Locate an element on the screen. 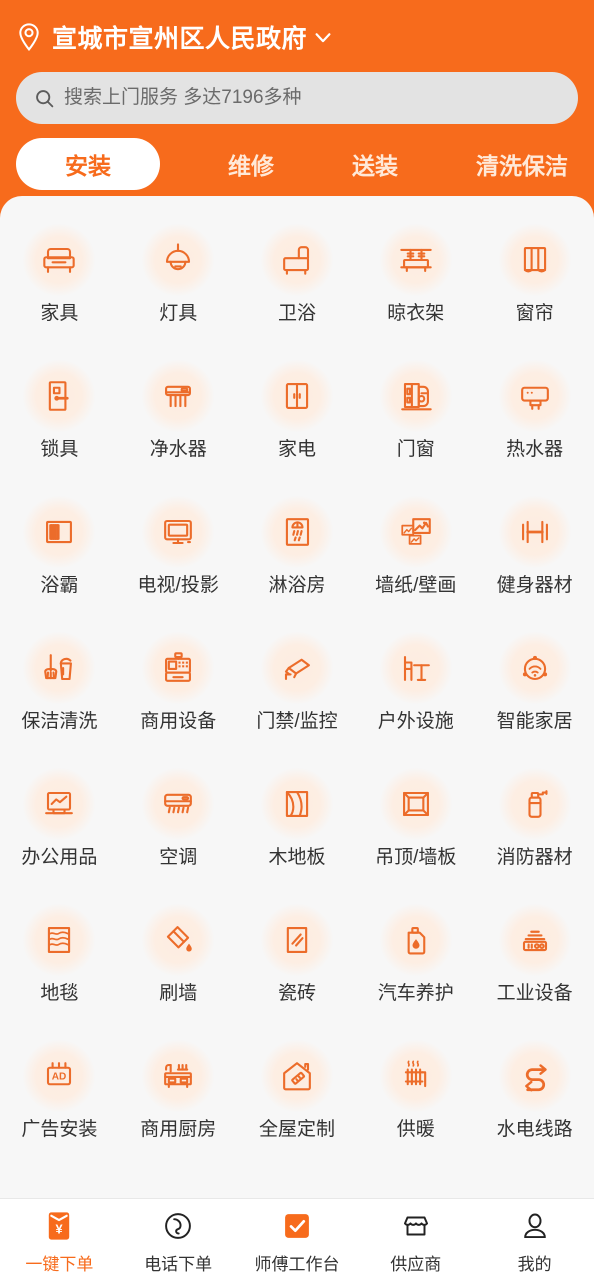  wallpaper-picture-icon is located at coordinates (415, 532).